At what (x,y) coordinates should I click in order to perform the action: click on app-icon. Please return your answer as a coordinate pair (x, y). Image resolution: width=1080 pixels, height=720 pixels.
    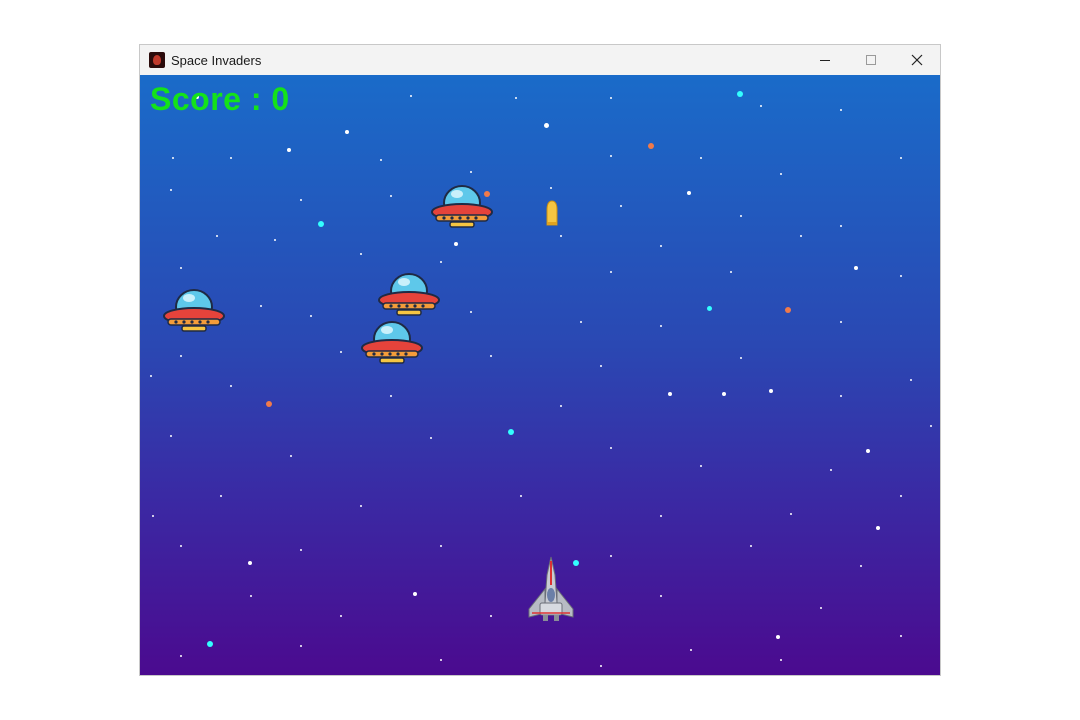
    Looking at the image, I should click on (157, 60).